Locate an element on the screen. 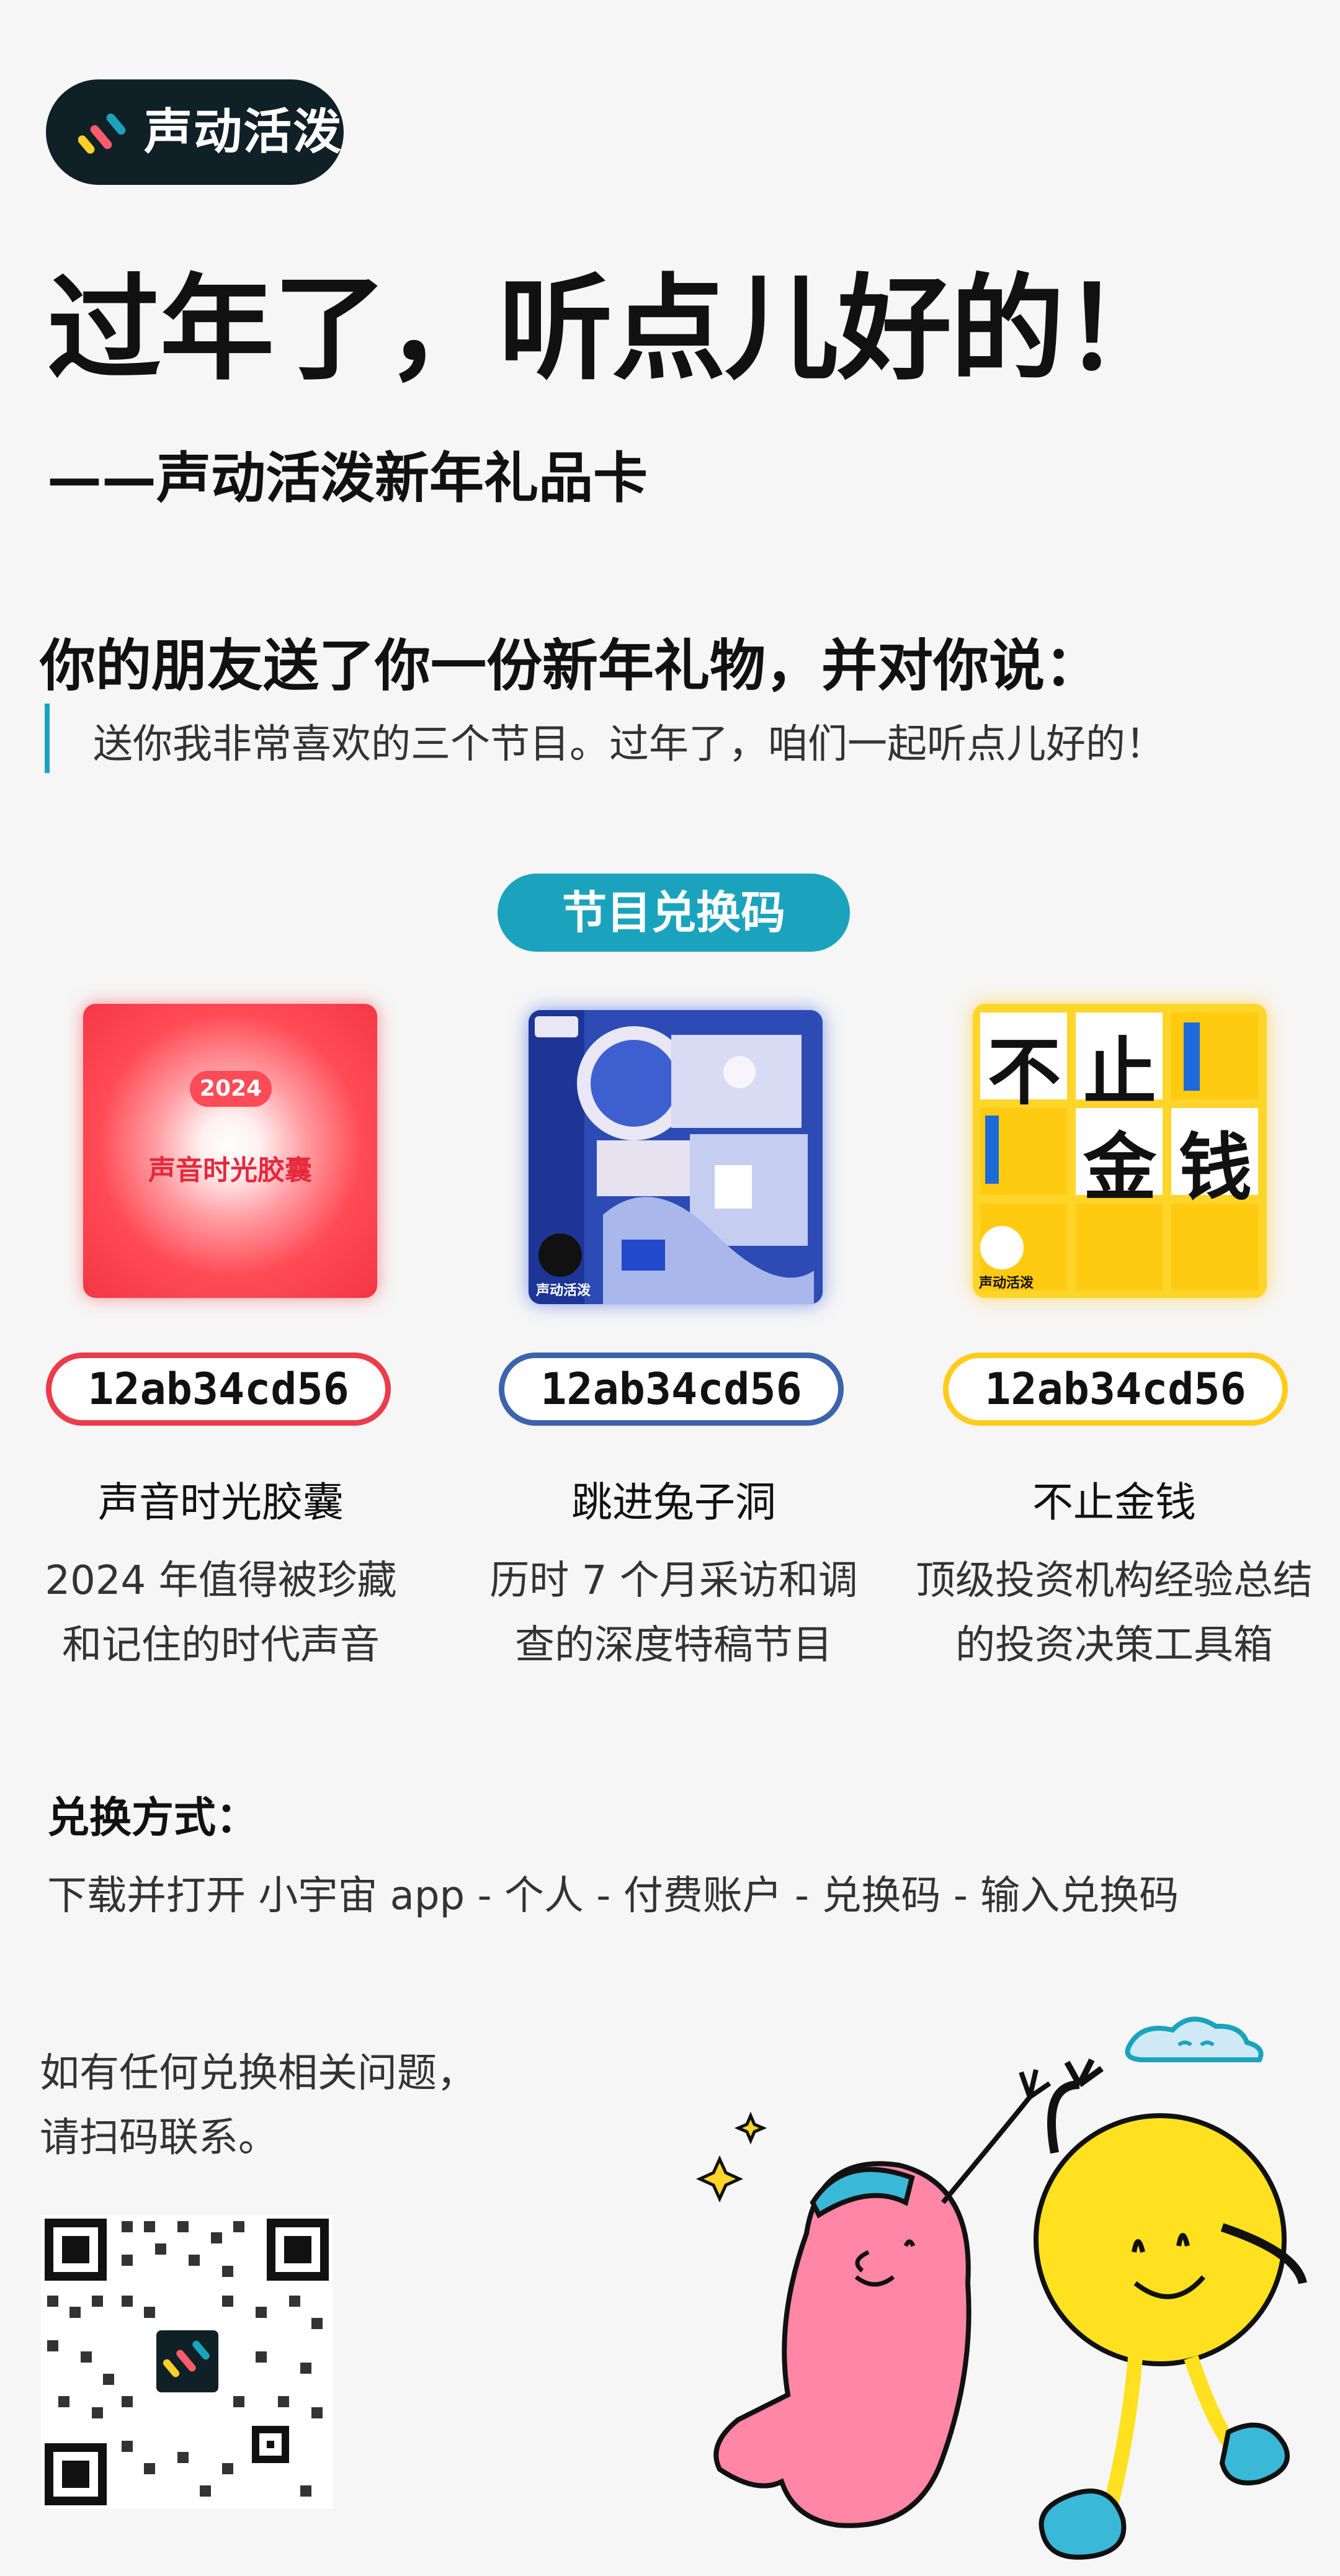 The image size is (1340, 2576). help-line: 如有任何兑换相关问题， is located at coordinates (258, 2073).